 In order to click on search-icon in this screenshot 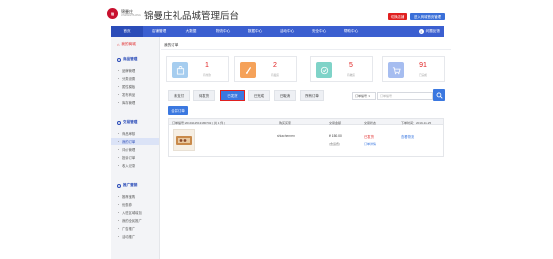, I will do `click(439, 95)`.